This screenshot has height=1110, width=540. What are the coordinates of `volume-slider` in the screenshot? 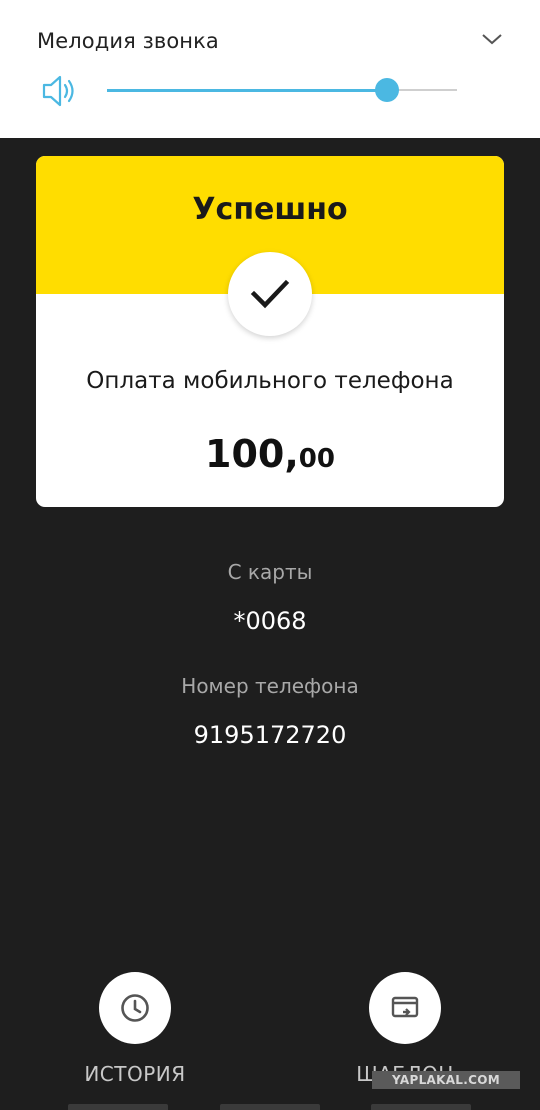 It's located at (282, 90).